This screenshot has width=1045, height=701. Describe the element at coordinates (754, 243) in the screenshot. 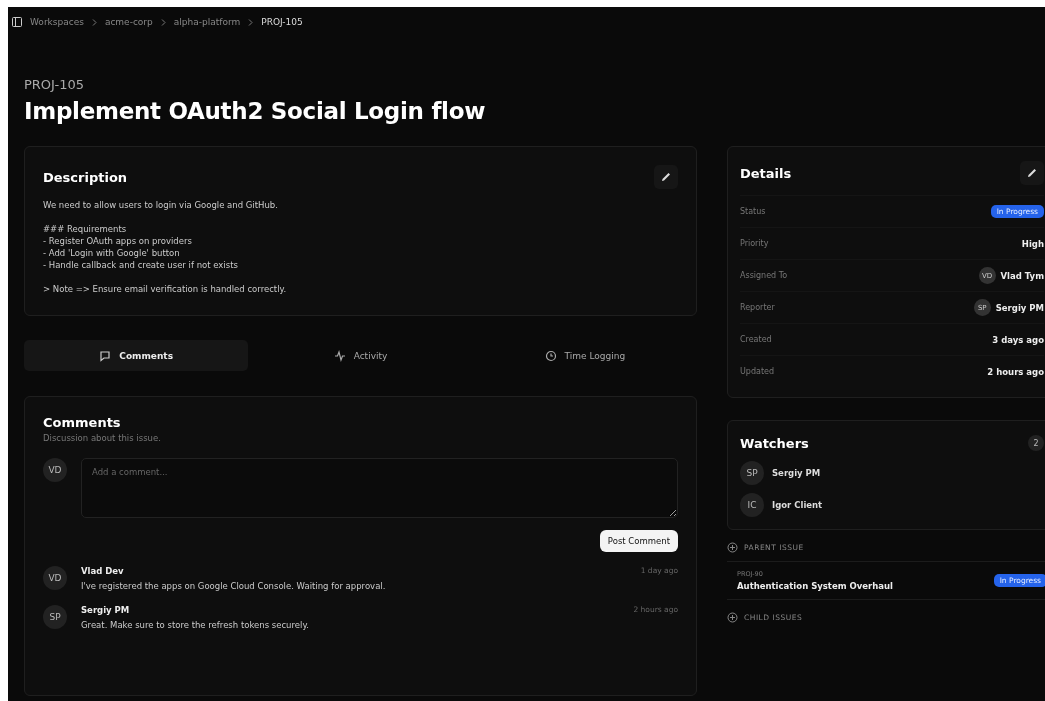

I see `detail-label: Priority` at that location.